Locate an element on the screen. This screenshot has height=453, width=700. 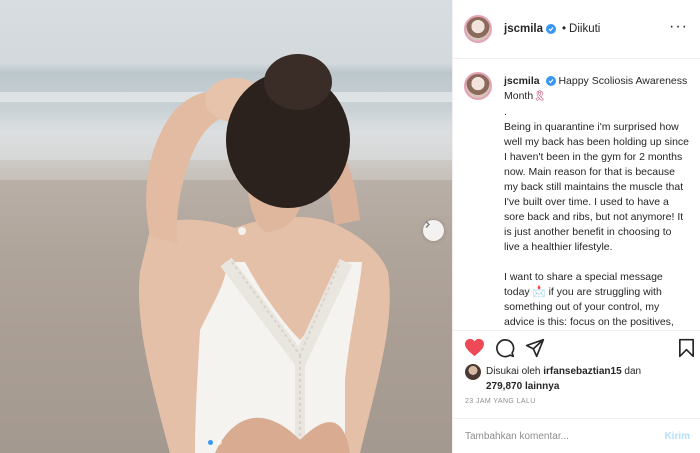
caption-header: jscmila Happy Scoliosis Awareness Month🎗 is located at coordinates (596, 89).